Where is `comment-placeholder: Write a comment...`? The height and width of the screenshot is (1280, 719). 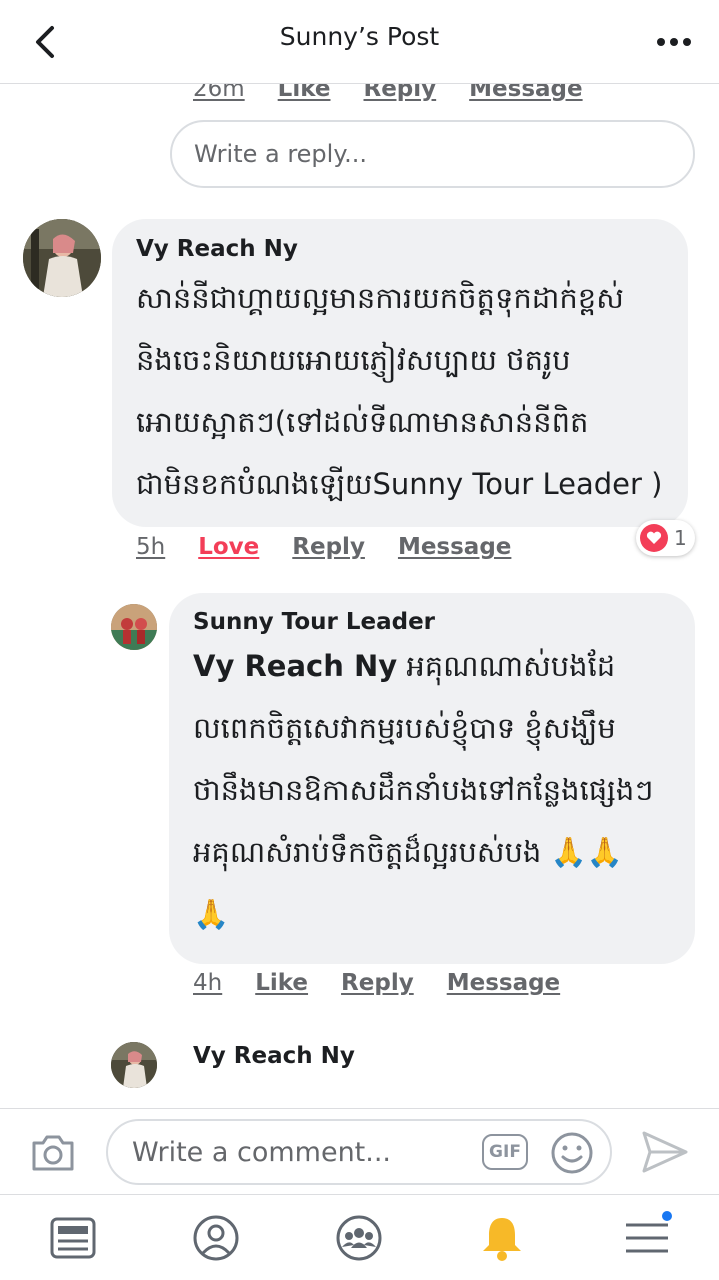 comment-placeholder: Write a comment... is located at coordinates (262, 1152).